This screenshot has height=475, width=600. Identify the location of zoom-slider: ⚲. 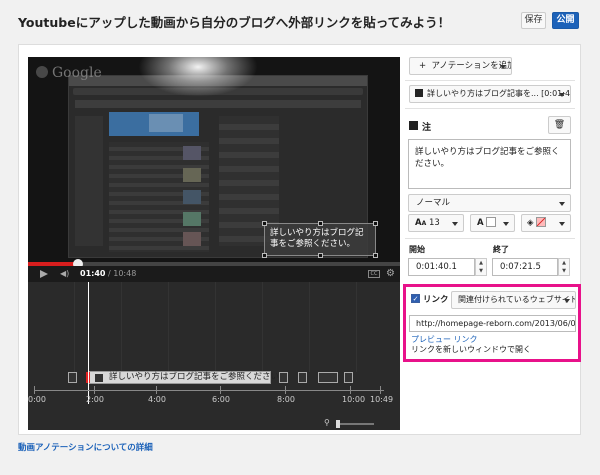
(349, 423).